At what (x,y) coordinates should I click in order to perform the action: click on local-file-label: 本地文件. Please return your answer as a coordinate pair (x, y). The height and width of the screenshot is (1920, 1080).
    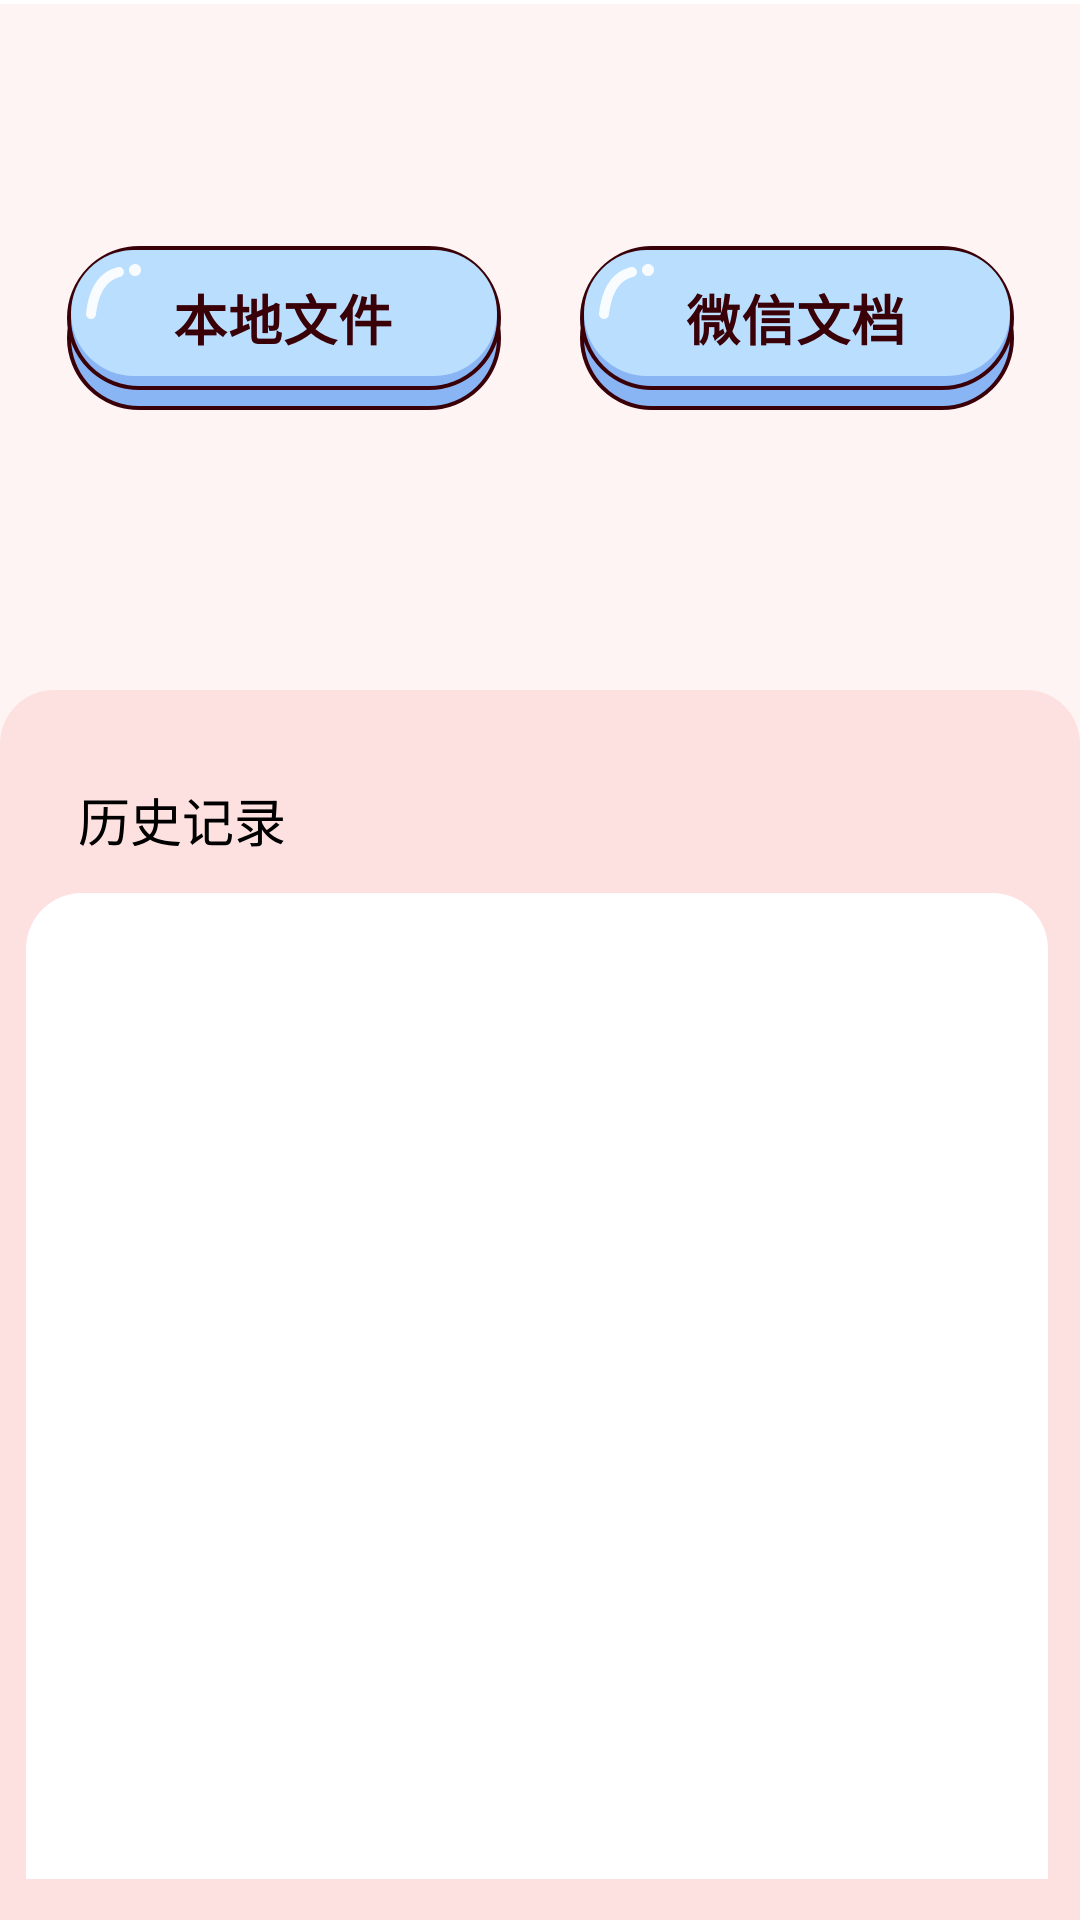
    Looking at the image, I should click on (284, 321).